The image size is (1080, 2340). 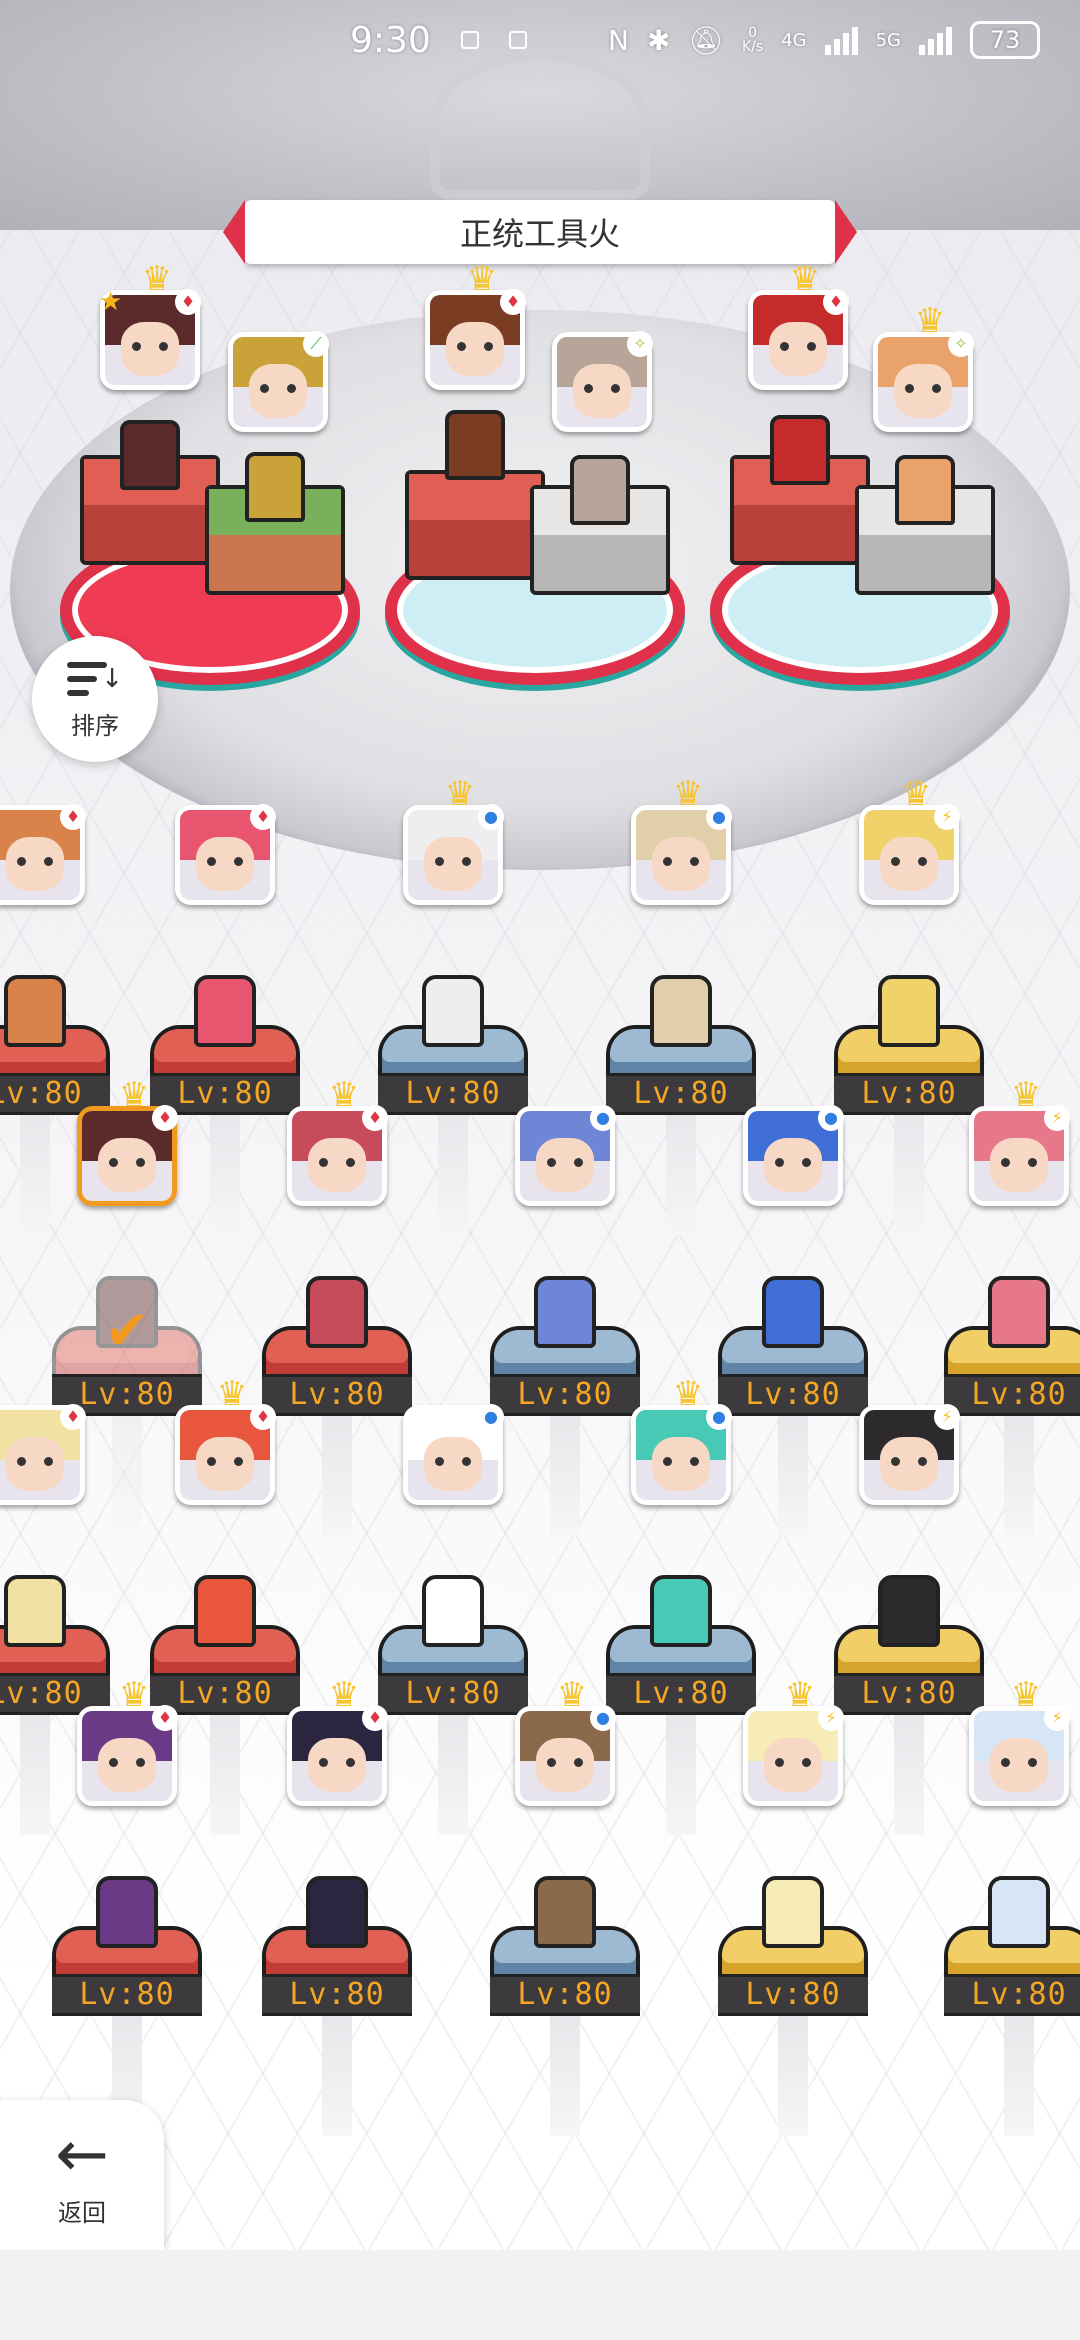 I want to click on bottom-bar, so click(x=540, y=2295).